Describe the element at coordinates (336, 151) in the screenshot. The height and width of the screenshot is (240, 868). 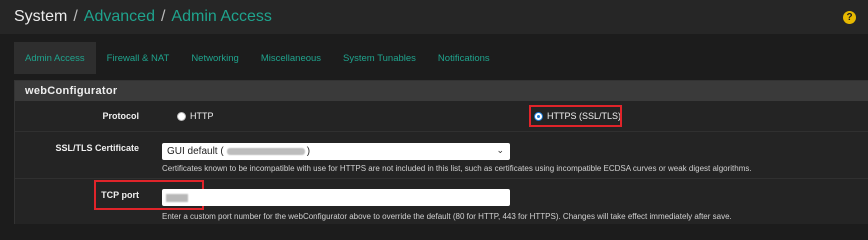
I see `ssl-certificate-select: GUI default ( ) ⌄` at that location.